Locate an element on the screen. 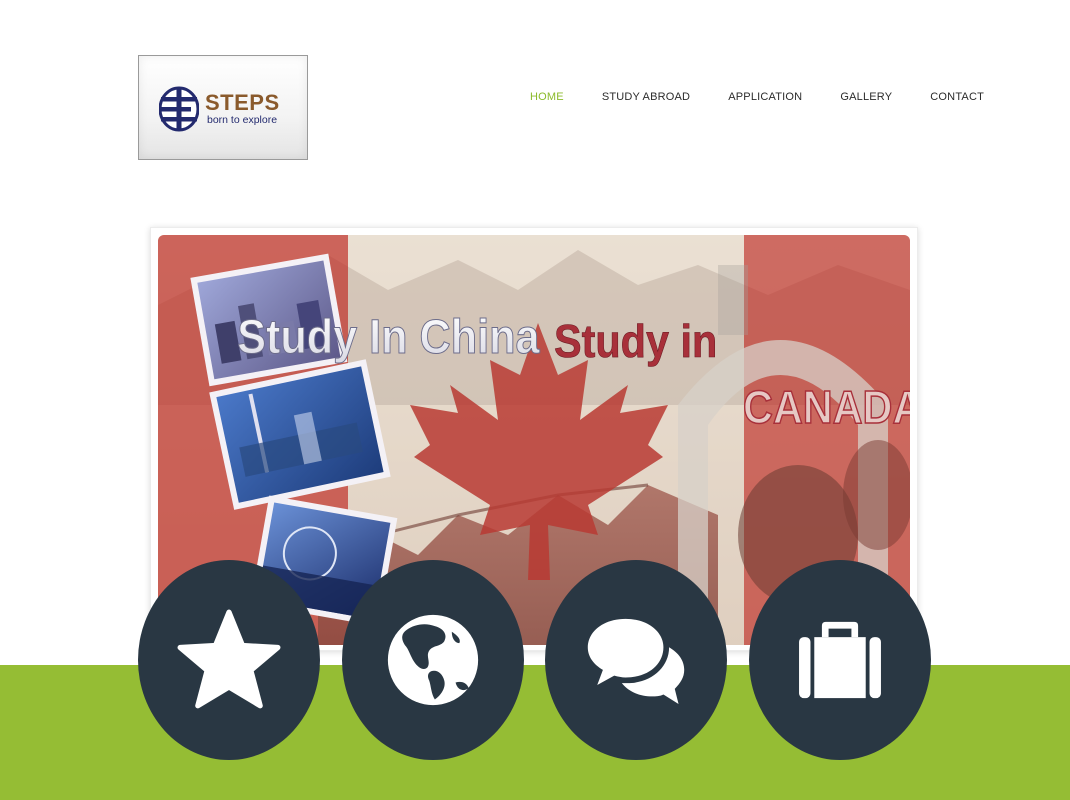  steps-logo-icon is located at coordinates (179, 109).